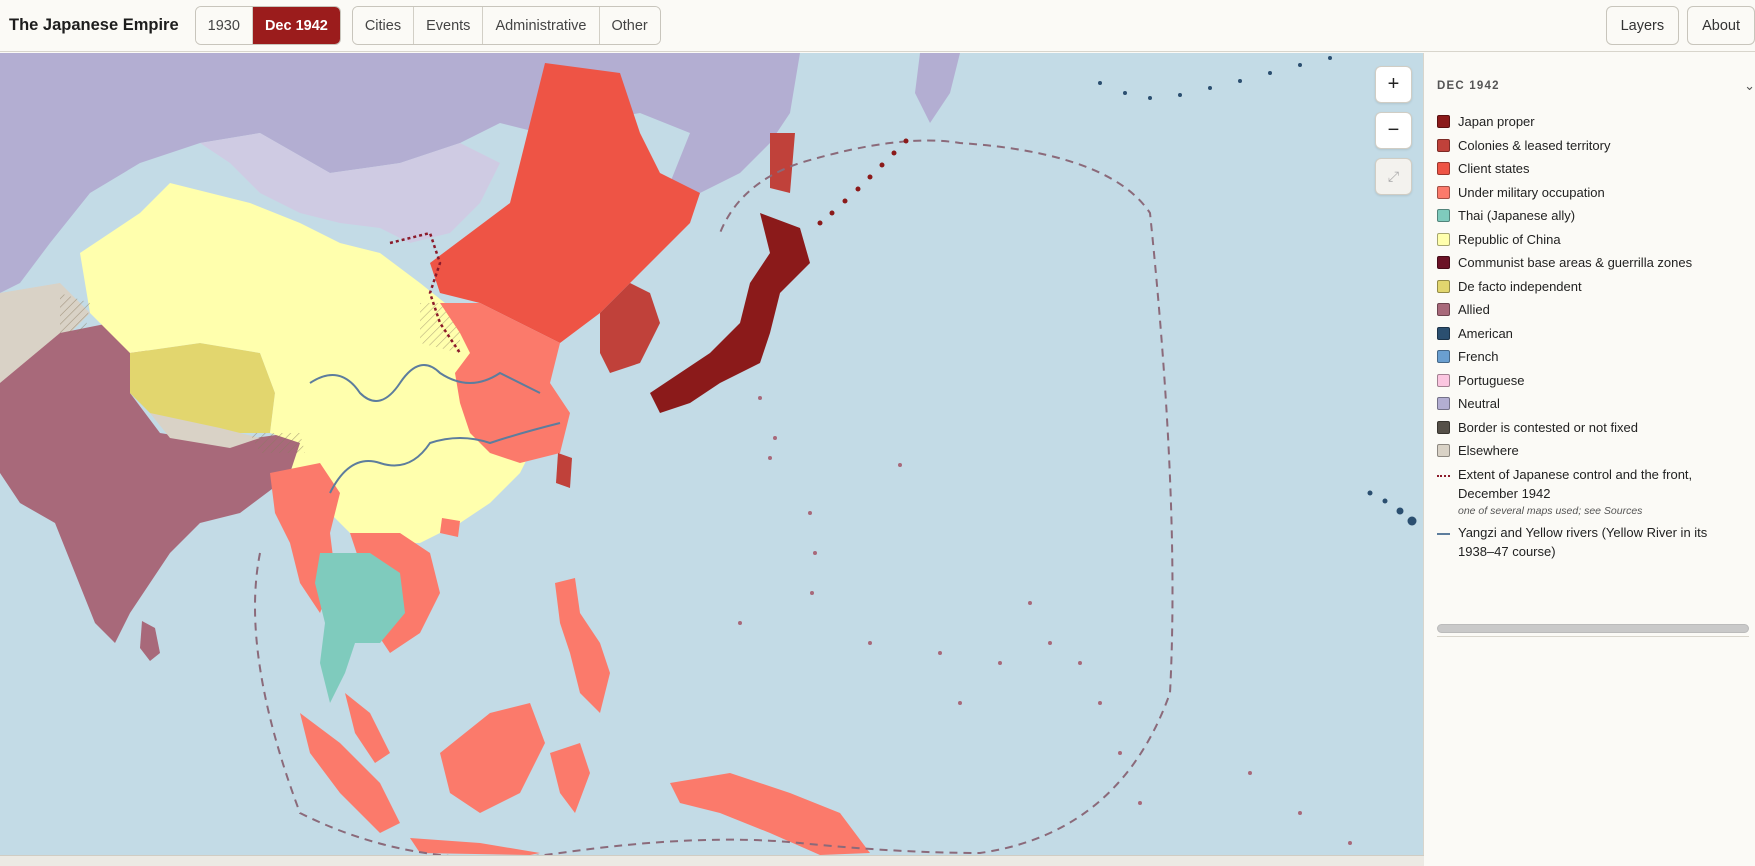 The height and width of the screenshot is (866, 1755). I want to click on map-footer, so click(712, 860).